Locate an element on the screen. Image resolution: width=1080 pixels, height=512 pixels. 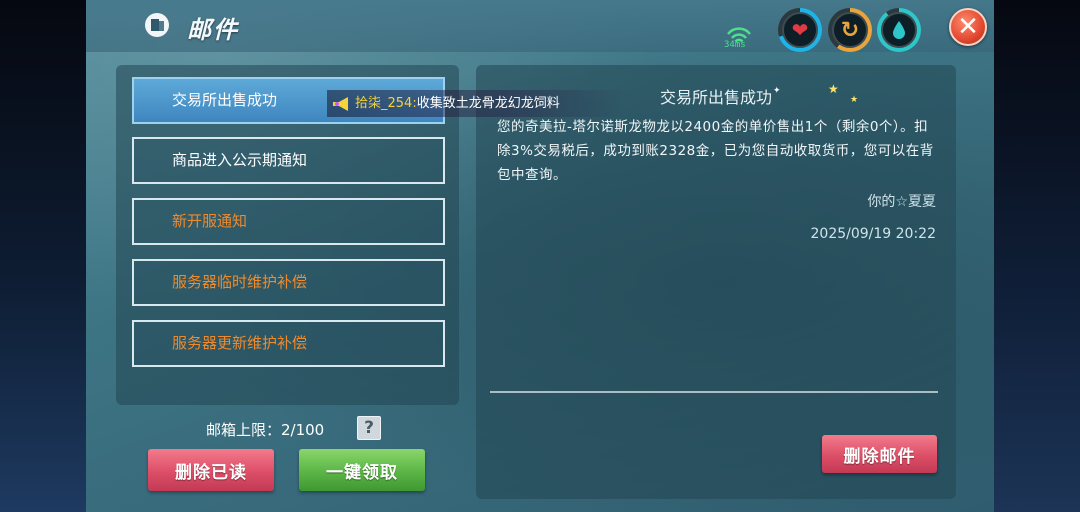
mailbox-limit: 邮箱上限：2/100 is located at coordinates (265, 430).